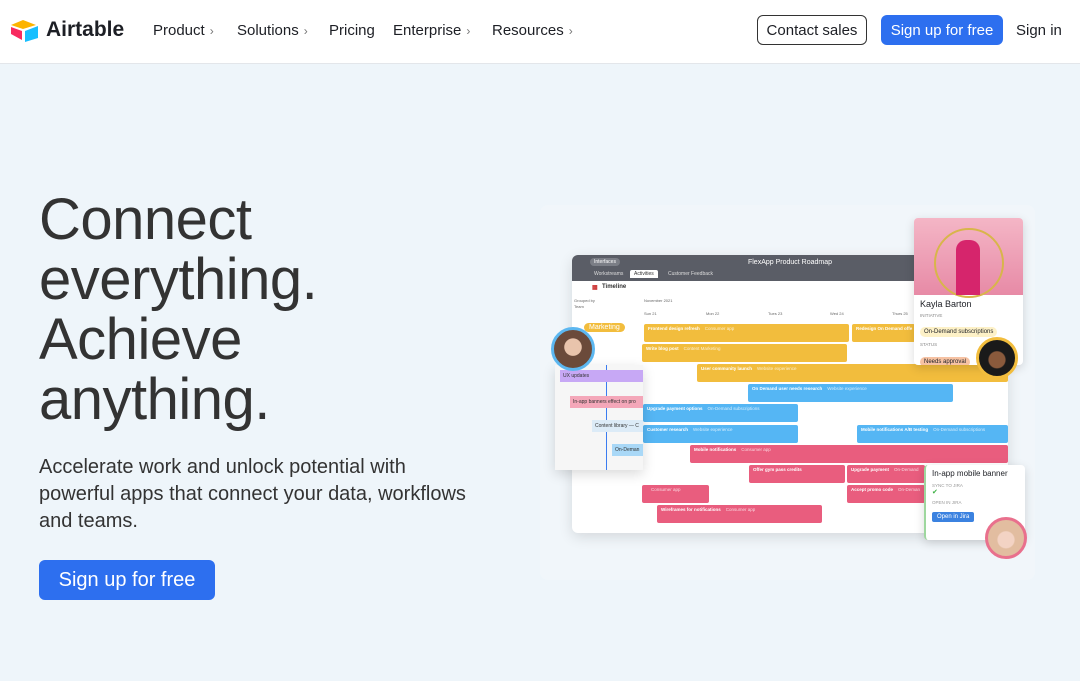 The image size is (1080, 681). What do you see at coordinates (668, 429) in the screenshot?
I see `bar-title: Customer research` at bounding box center [668, 429].